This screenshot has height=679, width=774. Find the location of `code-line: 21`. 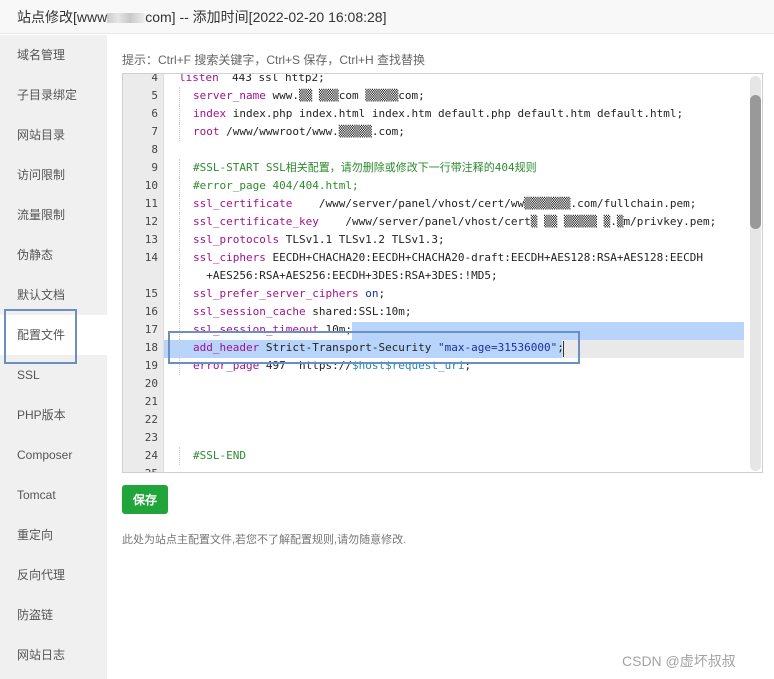

code-line: 21 is located at coordinates (433, 402).